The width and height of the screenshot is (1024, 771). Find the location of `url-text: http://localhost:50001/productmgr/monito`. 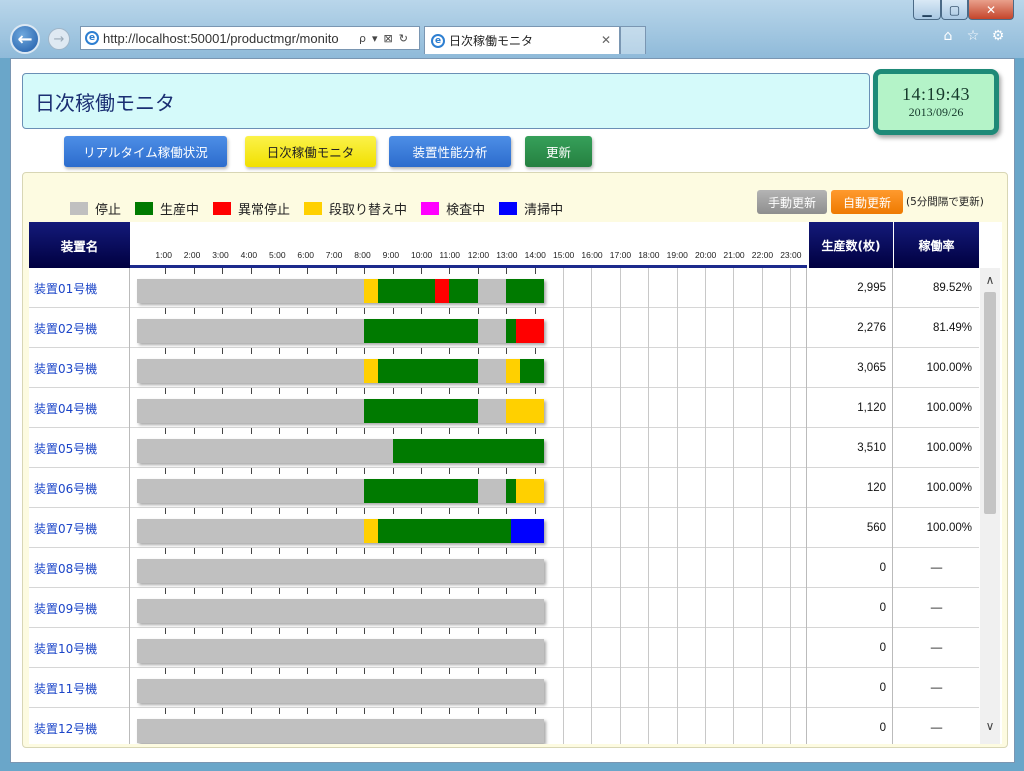

url-text: http://localhost:50001/productmgr/monito is located at coordinates (229, 38).